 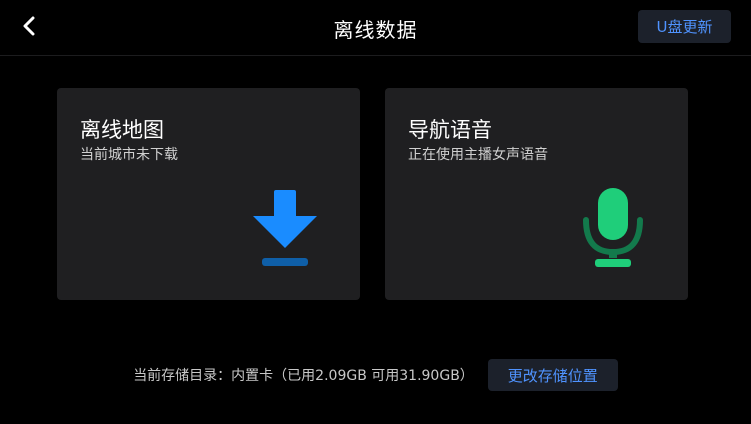 I want to click on storage-footer: 当前存储目录：内置卡（已用2.09GB 可用31.90GB） 更改存储位置, so click(x=375, y=375).